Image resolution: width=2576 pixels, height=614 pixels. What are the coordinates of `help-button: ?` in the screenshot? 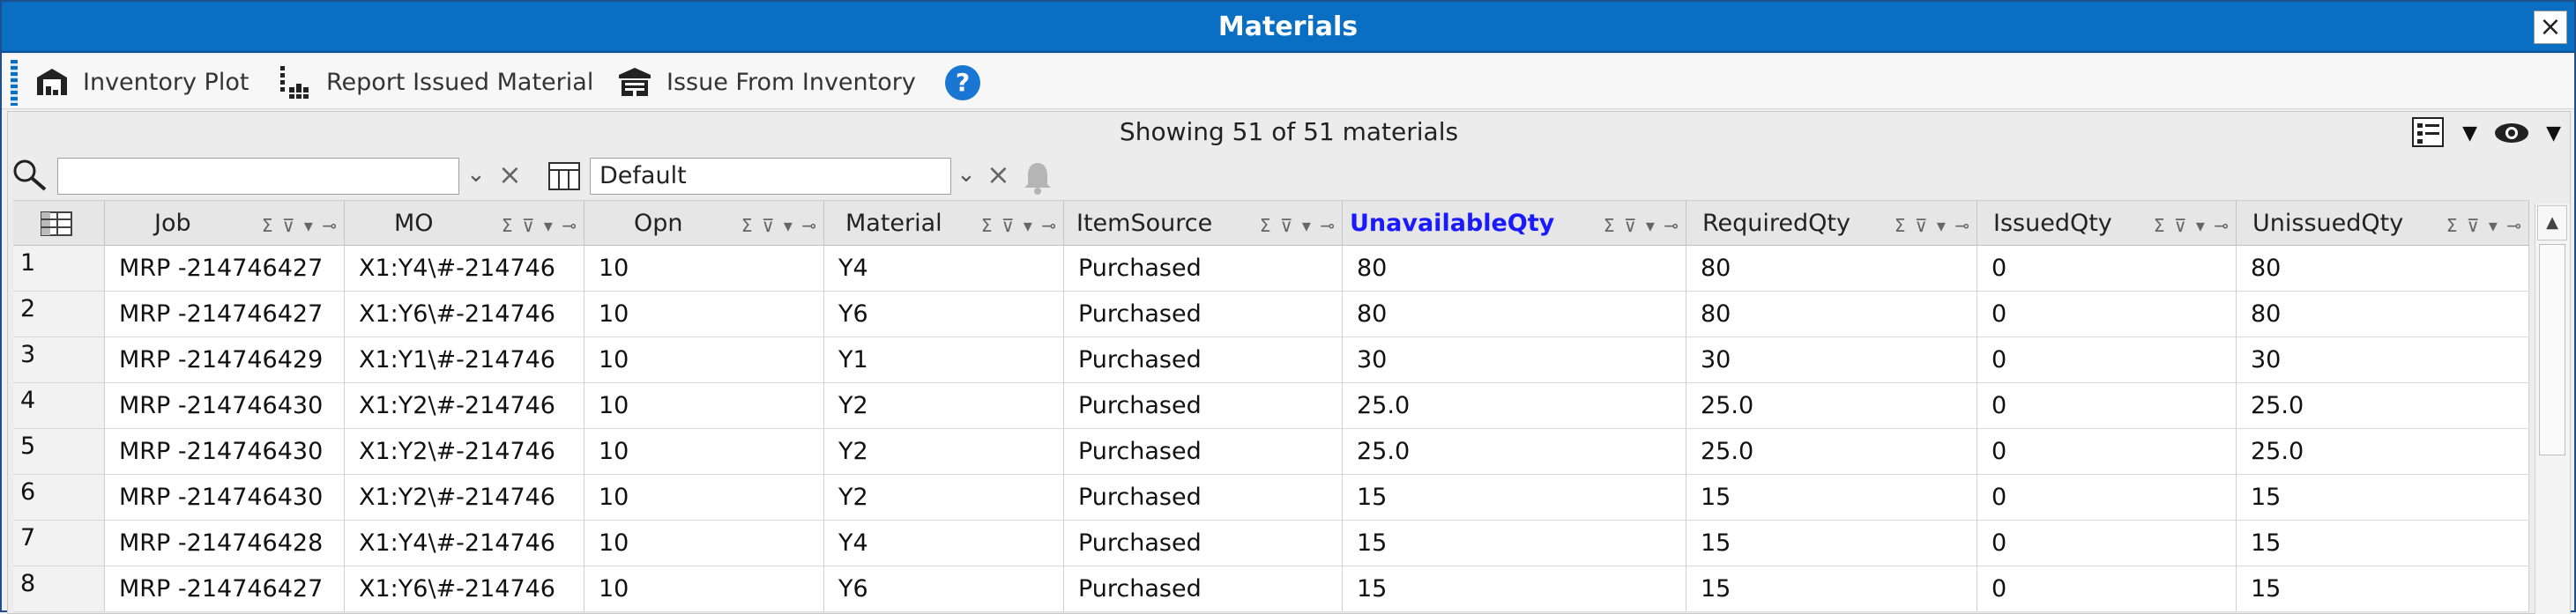 It's located at (963, 82).